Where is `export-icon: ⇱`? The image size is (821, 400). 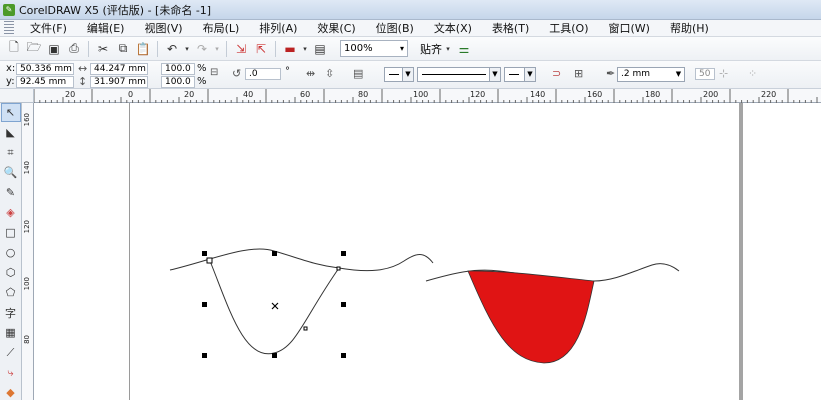
export-icon: ⇱ is located at coordinates (261, 49).